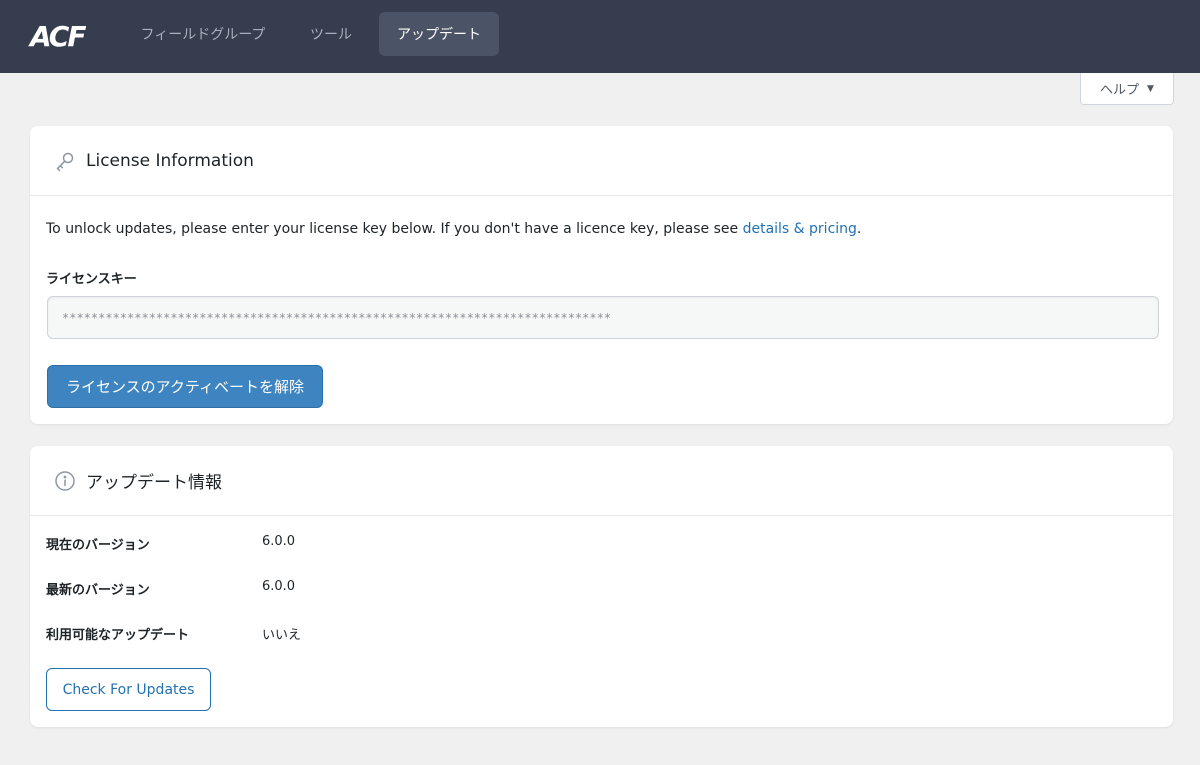 This screenshot has height=765, width=1200. Describe the element at coordinates (128, 689) in the screenshot. I see `check-for-updates-button: Check For Updates` at that location.